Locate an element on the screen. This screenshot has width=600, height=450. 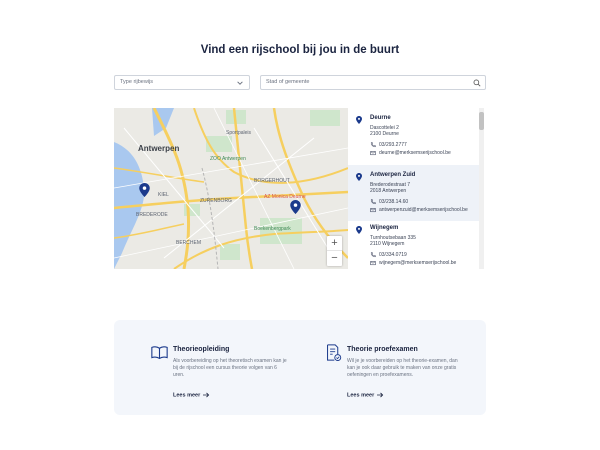
map-label-brederode: BREDERODE is located at coordinates (152, 215).